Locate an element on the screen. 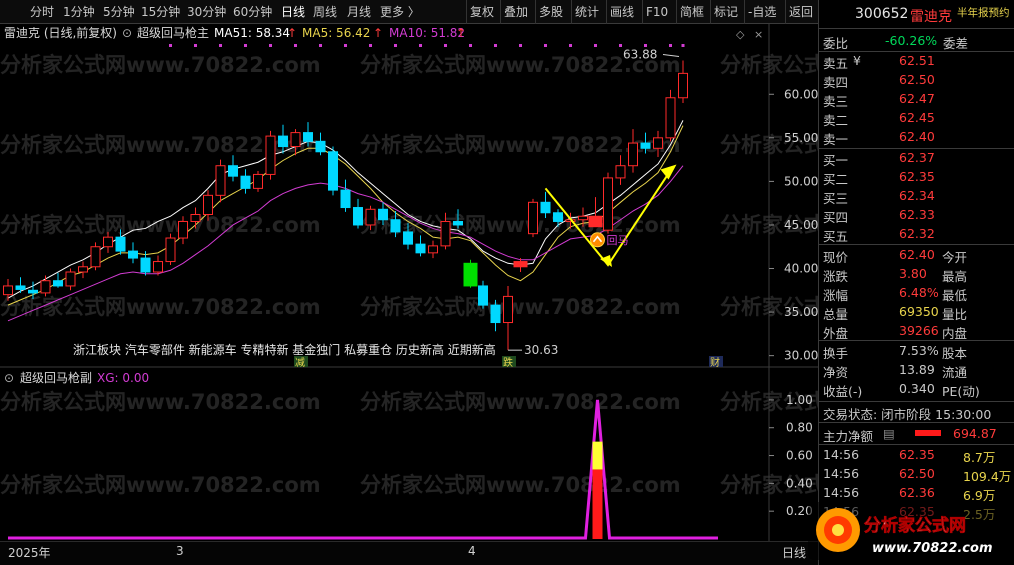 This screenshot has height=565, width=1014. period-tab-8: 月线 is located at coordinates (359, 12).